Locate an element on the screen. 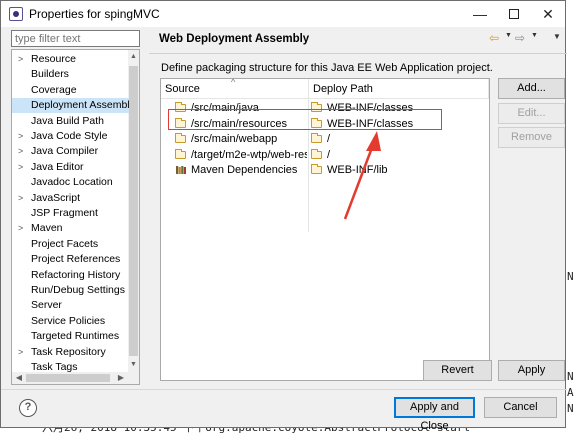 This screenshot has height=436, width=576. tree-item: Java Build Path is located at coordinates (70, 121).